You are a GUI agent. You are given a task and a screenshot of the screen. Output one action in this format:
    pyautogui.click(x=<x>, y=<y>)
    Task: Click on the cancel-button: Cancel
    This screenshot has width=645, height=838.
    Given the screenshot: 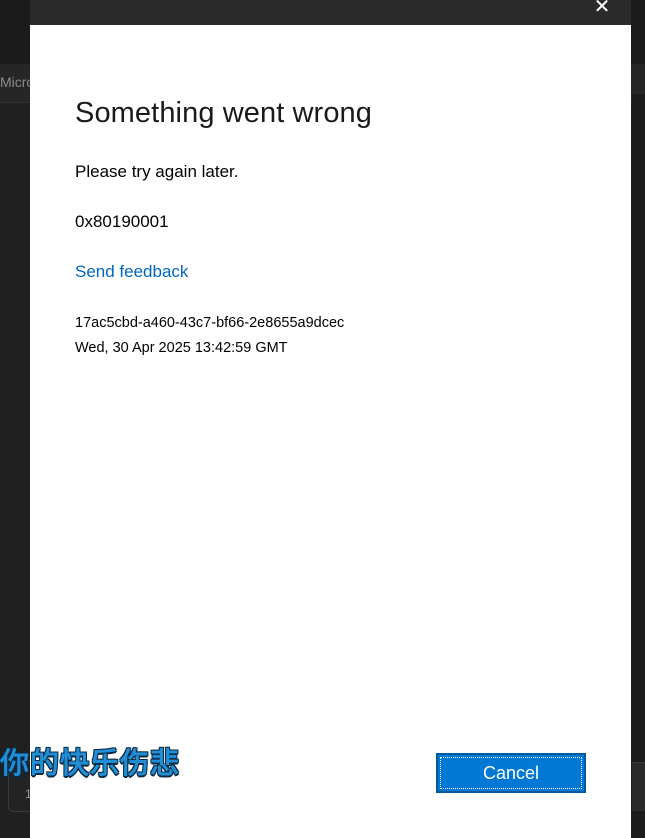 What is the action you would take?
    pyautogui.click(x=511, y=773)
    